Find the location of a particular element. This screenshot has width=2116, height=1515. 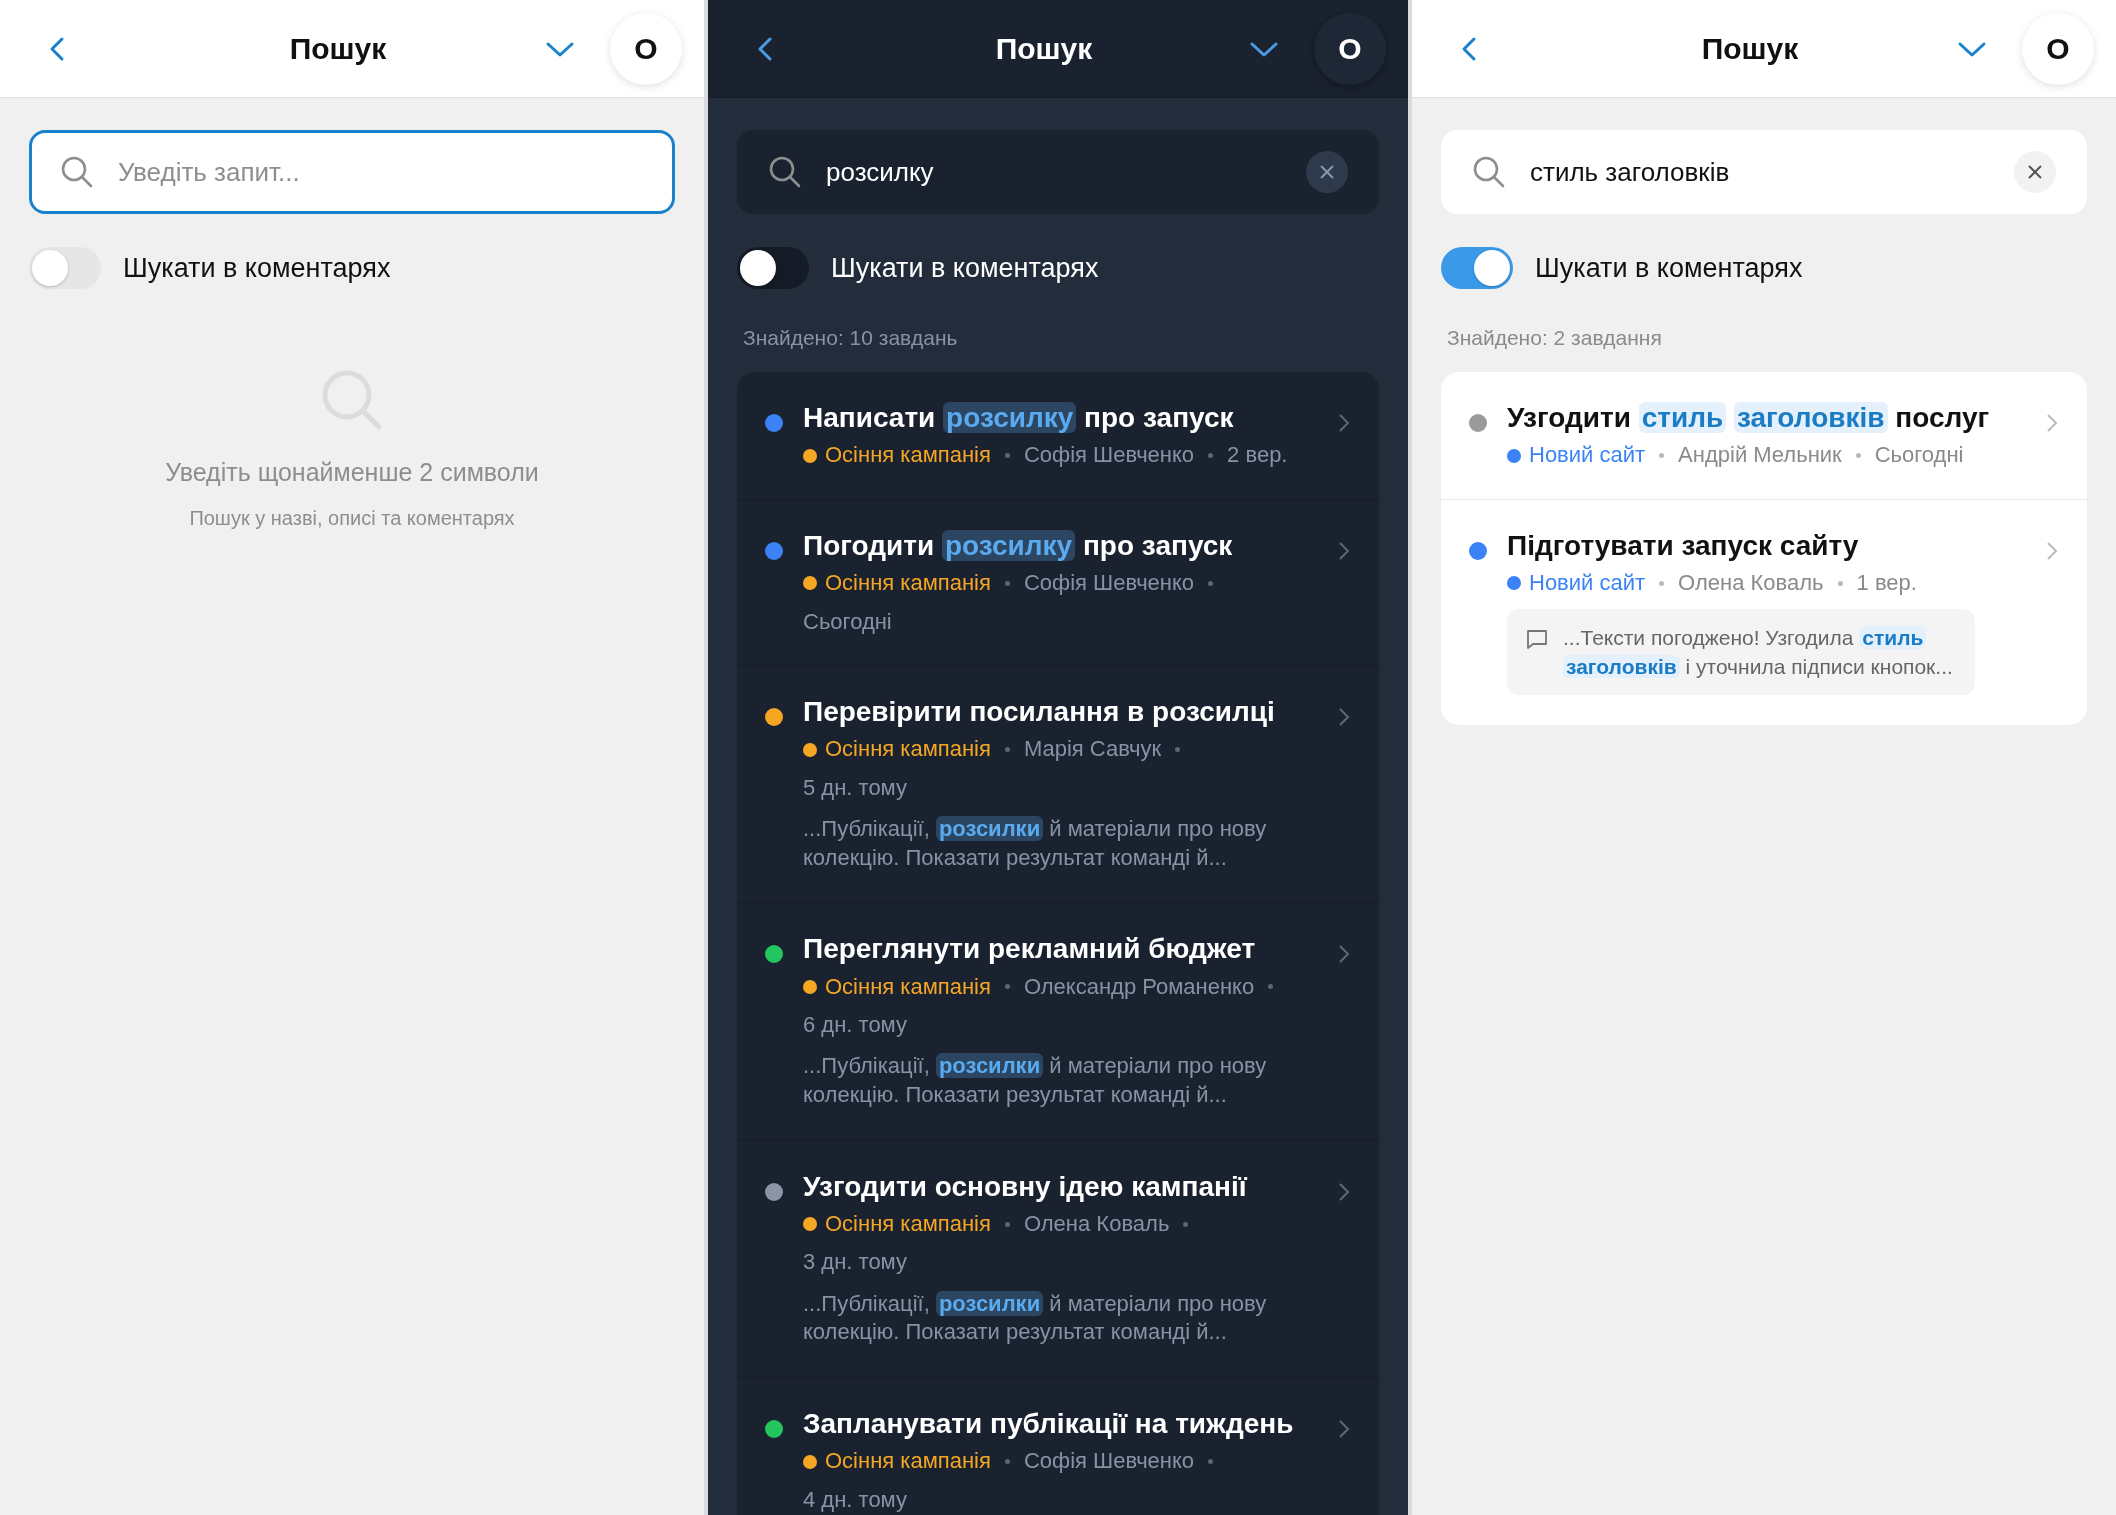

task-title: Узгодити основну ідею кампанії is located at coordinates (1025, 1186).